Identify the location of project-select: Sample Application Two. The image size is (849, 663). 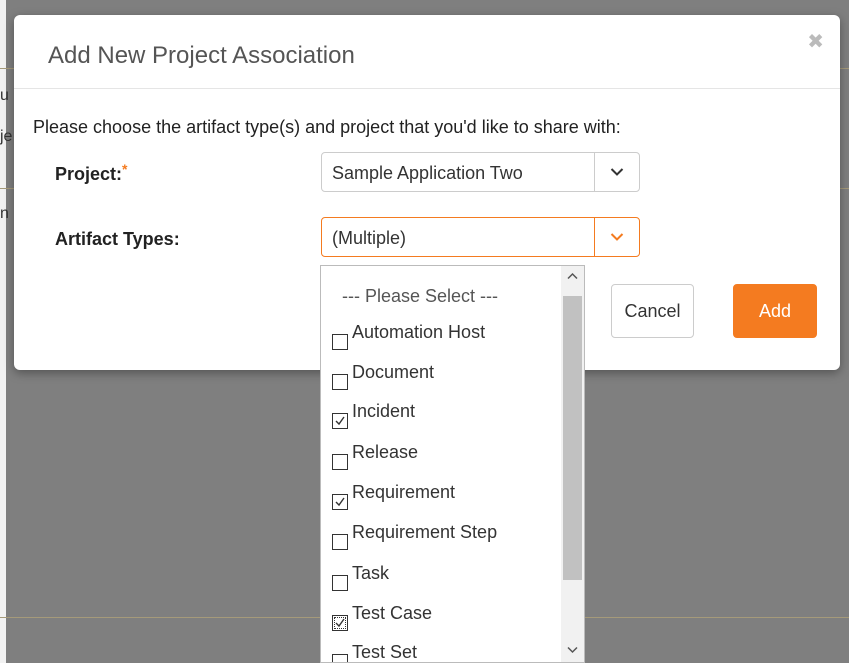
(480, 172).